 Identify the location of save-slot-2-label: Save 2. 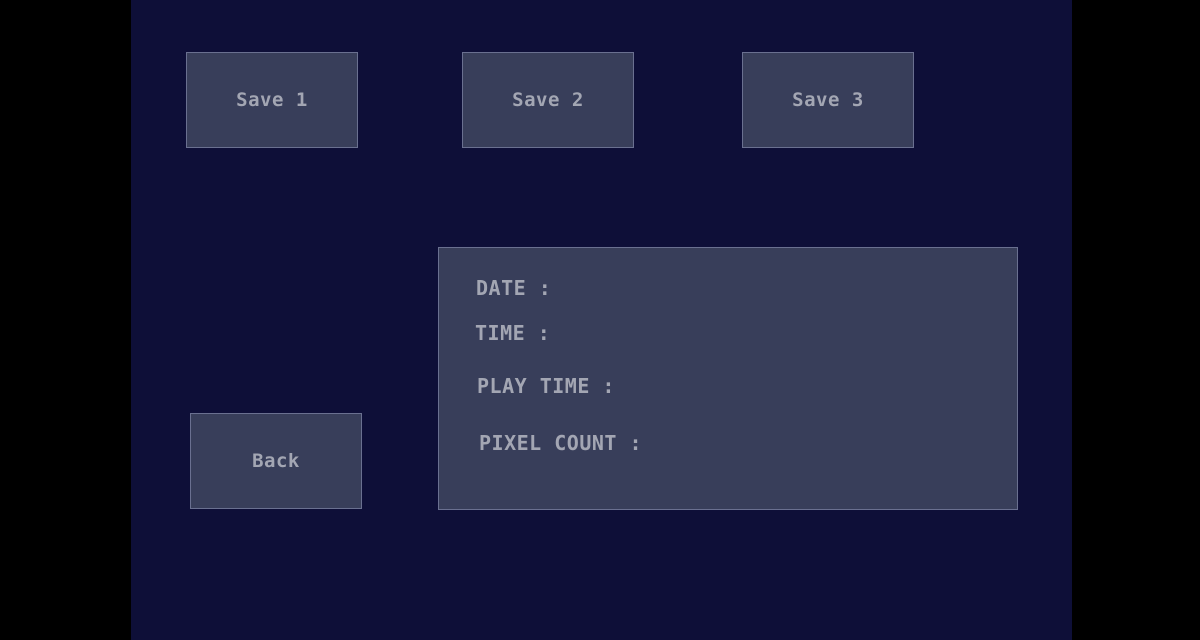
(548, 100).